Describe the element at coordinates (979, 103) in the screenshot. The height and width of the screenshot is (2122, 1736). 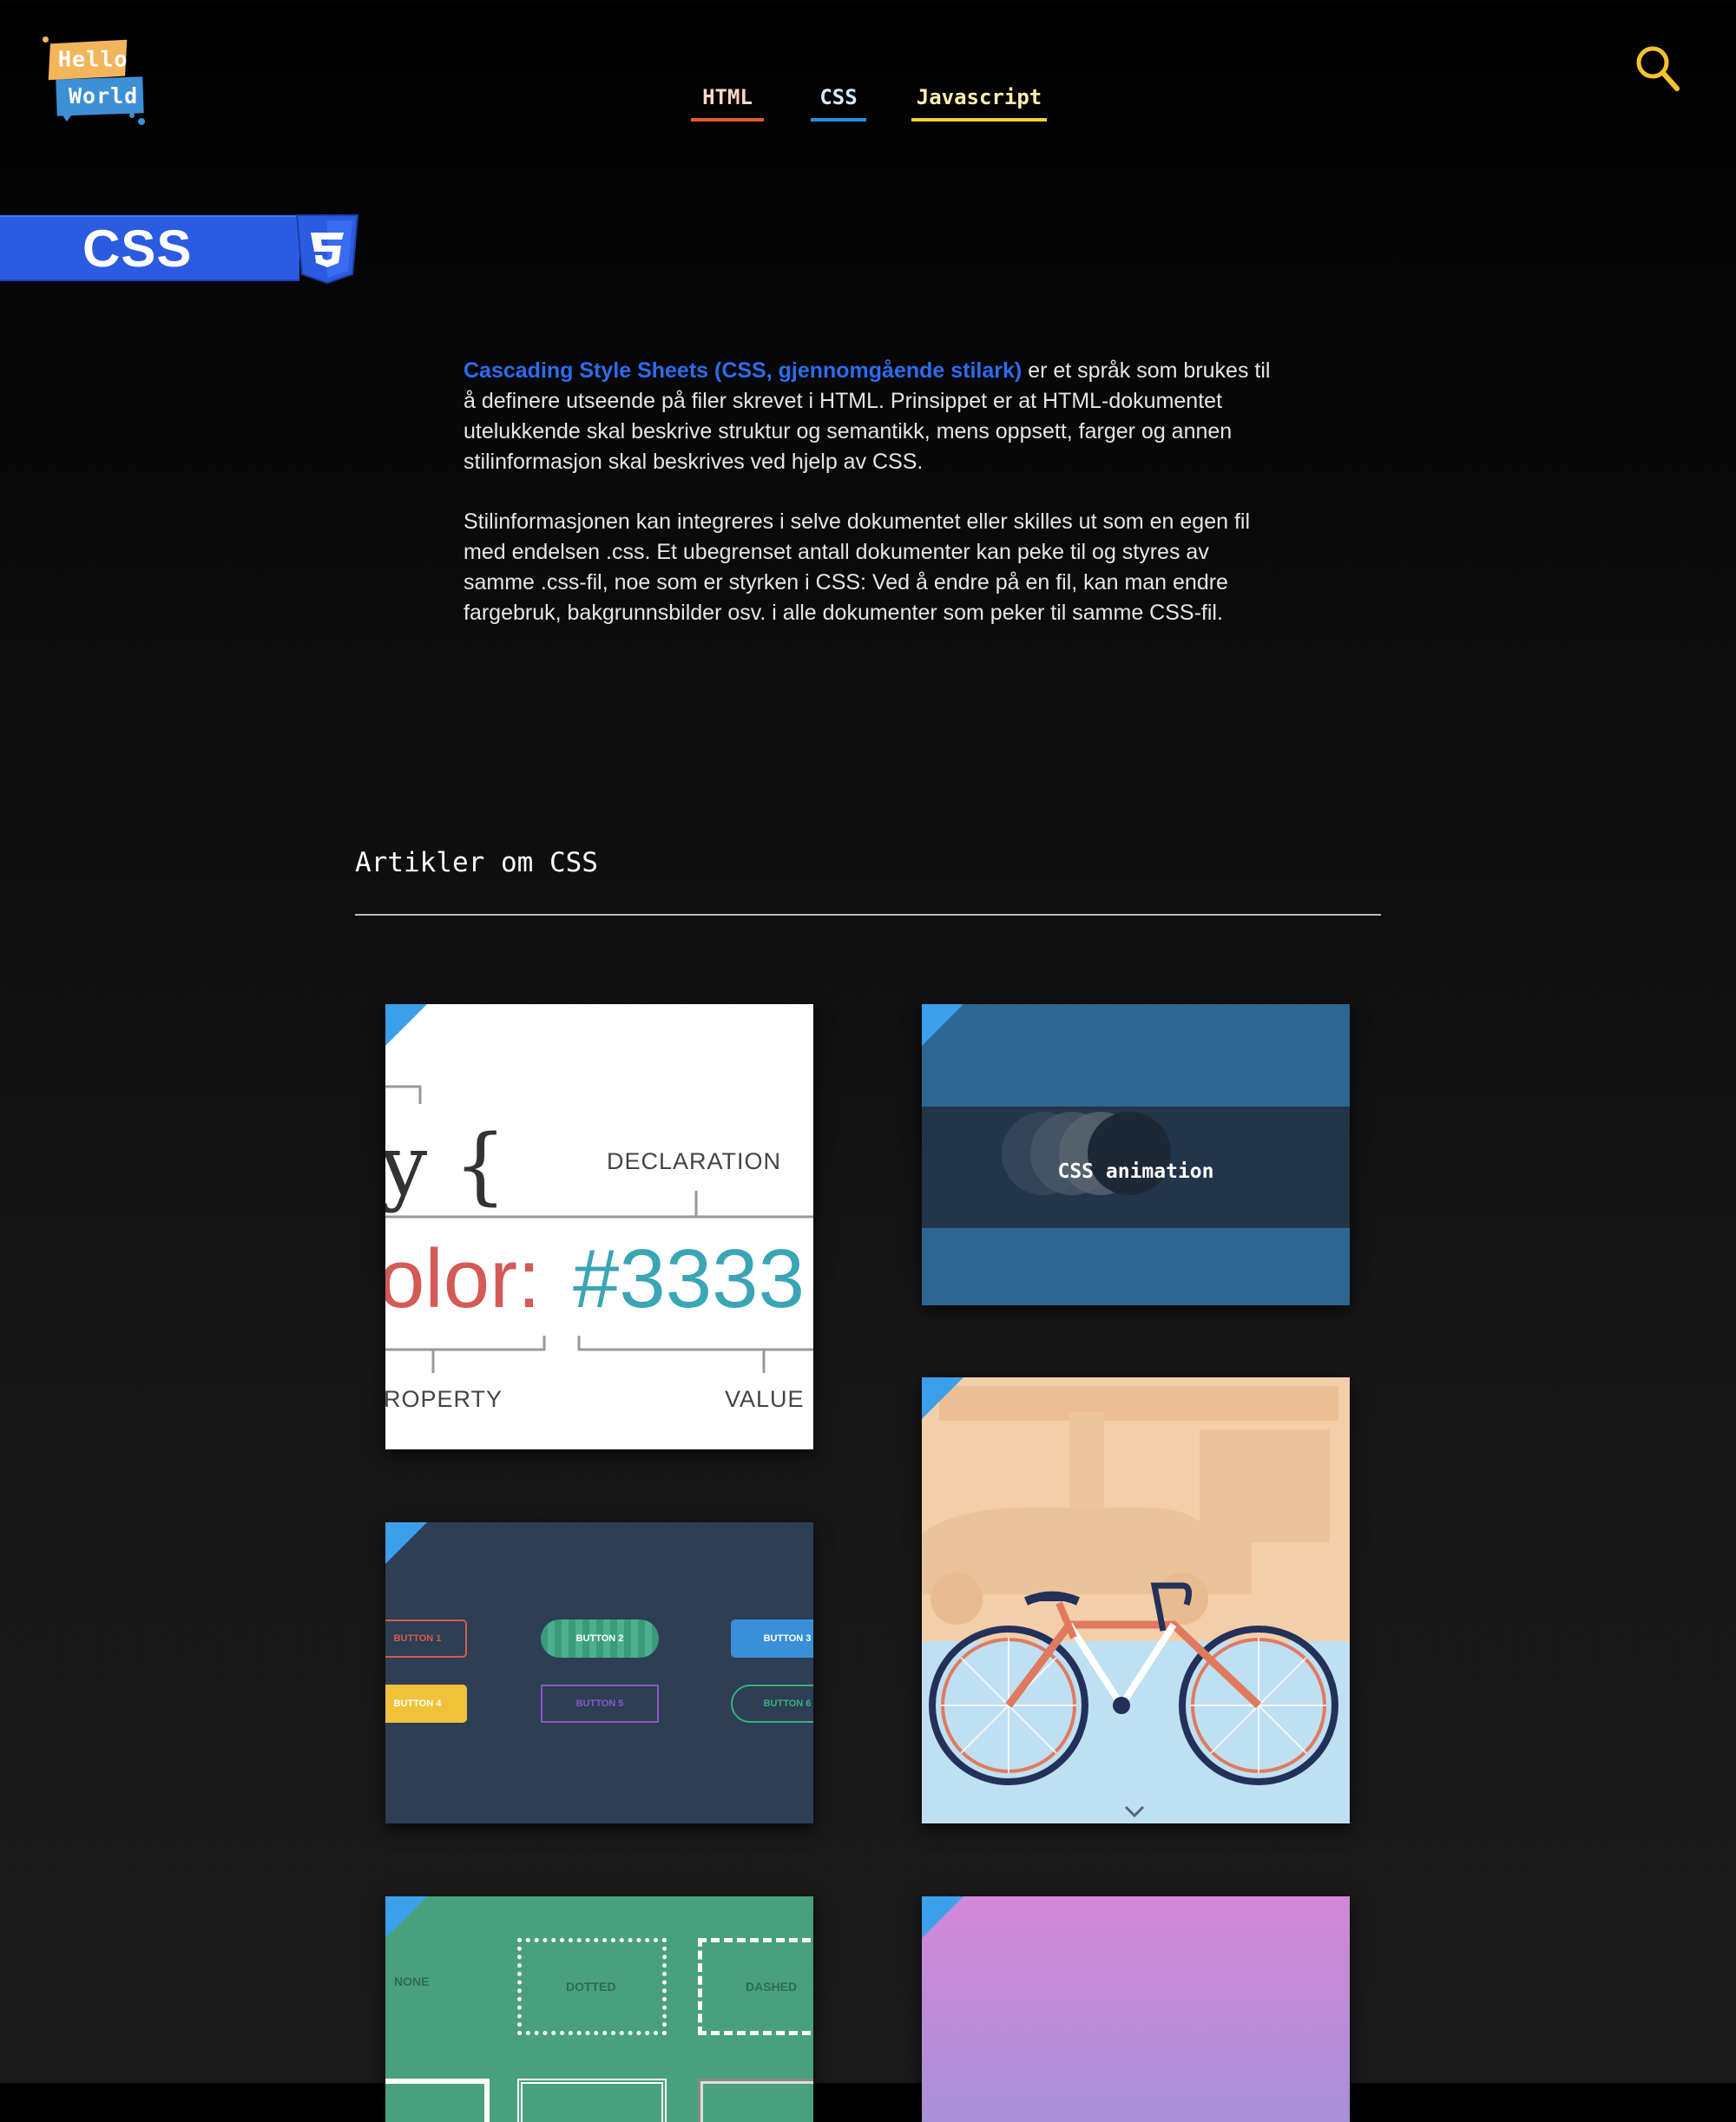
I see `nav-link-javascript: Javascript` at that location.